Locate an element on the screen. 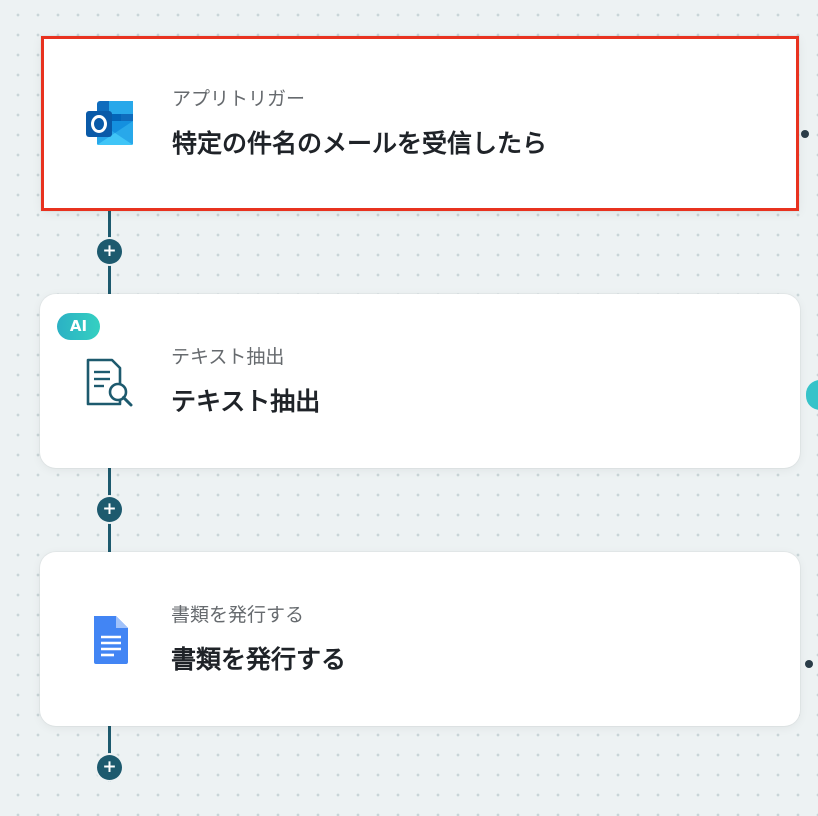  google-docs-icon is located at coordinates (110, 640).